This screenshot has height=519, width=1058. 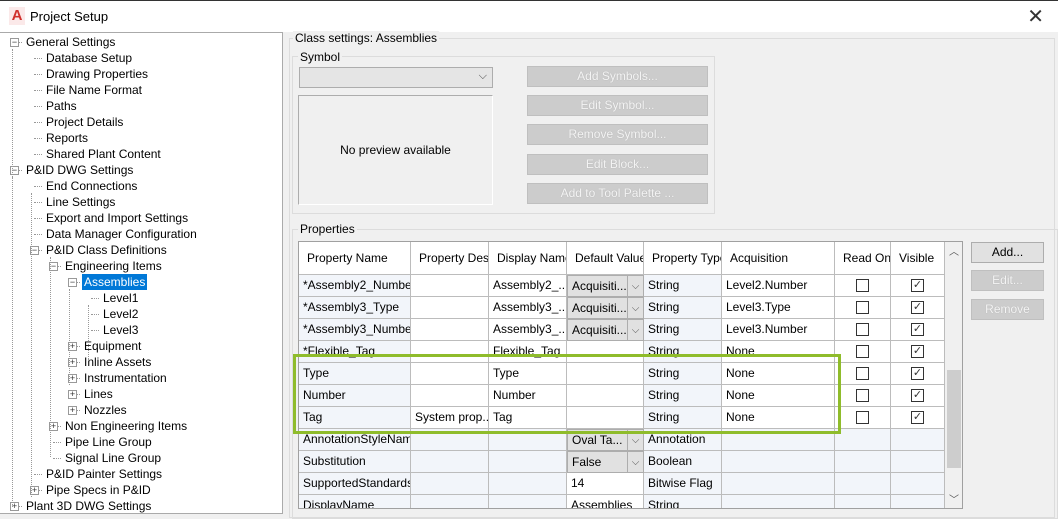 I want to click on cell-default: False ⌵, so click(x=605, y=462).